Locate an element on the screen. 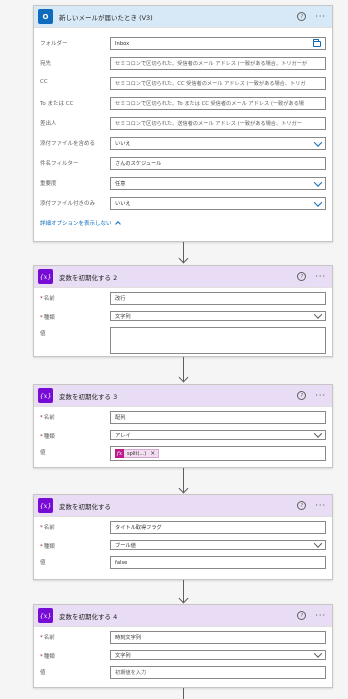  expression-token-label: split(...) is located at coordinates (137, 453).